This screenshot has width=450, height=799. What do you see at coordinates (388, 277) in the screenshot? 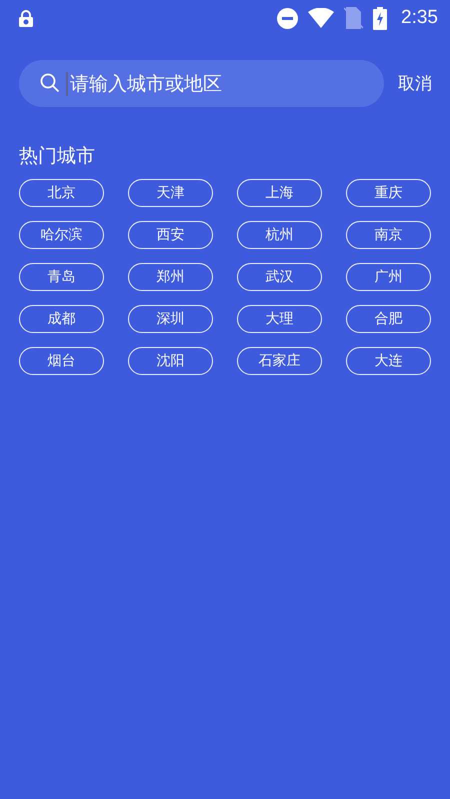
I see `city-chip: 广州` at bounding box center [388, 277].